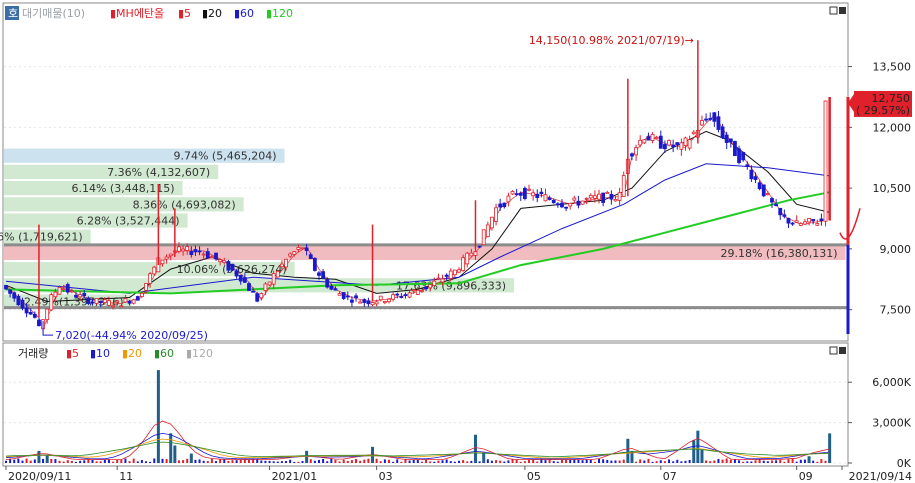 The height and width of the screenshot is (483, 915). Describe the element at coordinates (199, 353) in the screenshot. I see `volume-legend-ma-item: ▮120` at that location.